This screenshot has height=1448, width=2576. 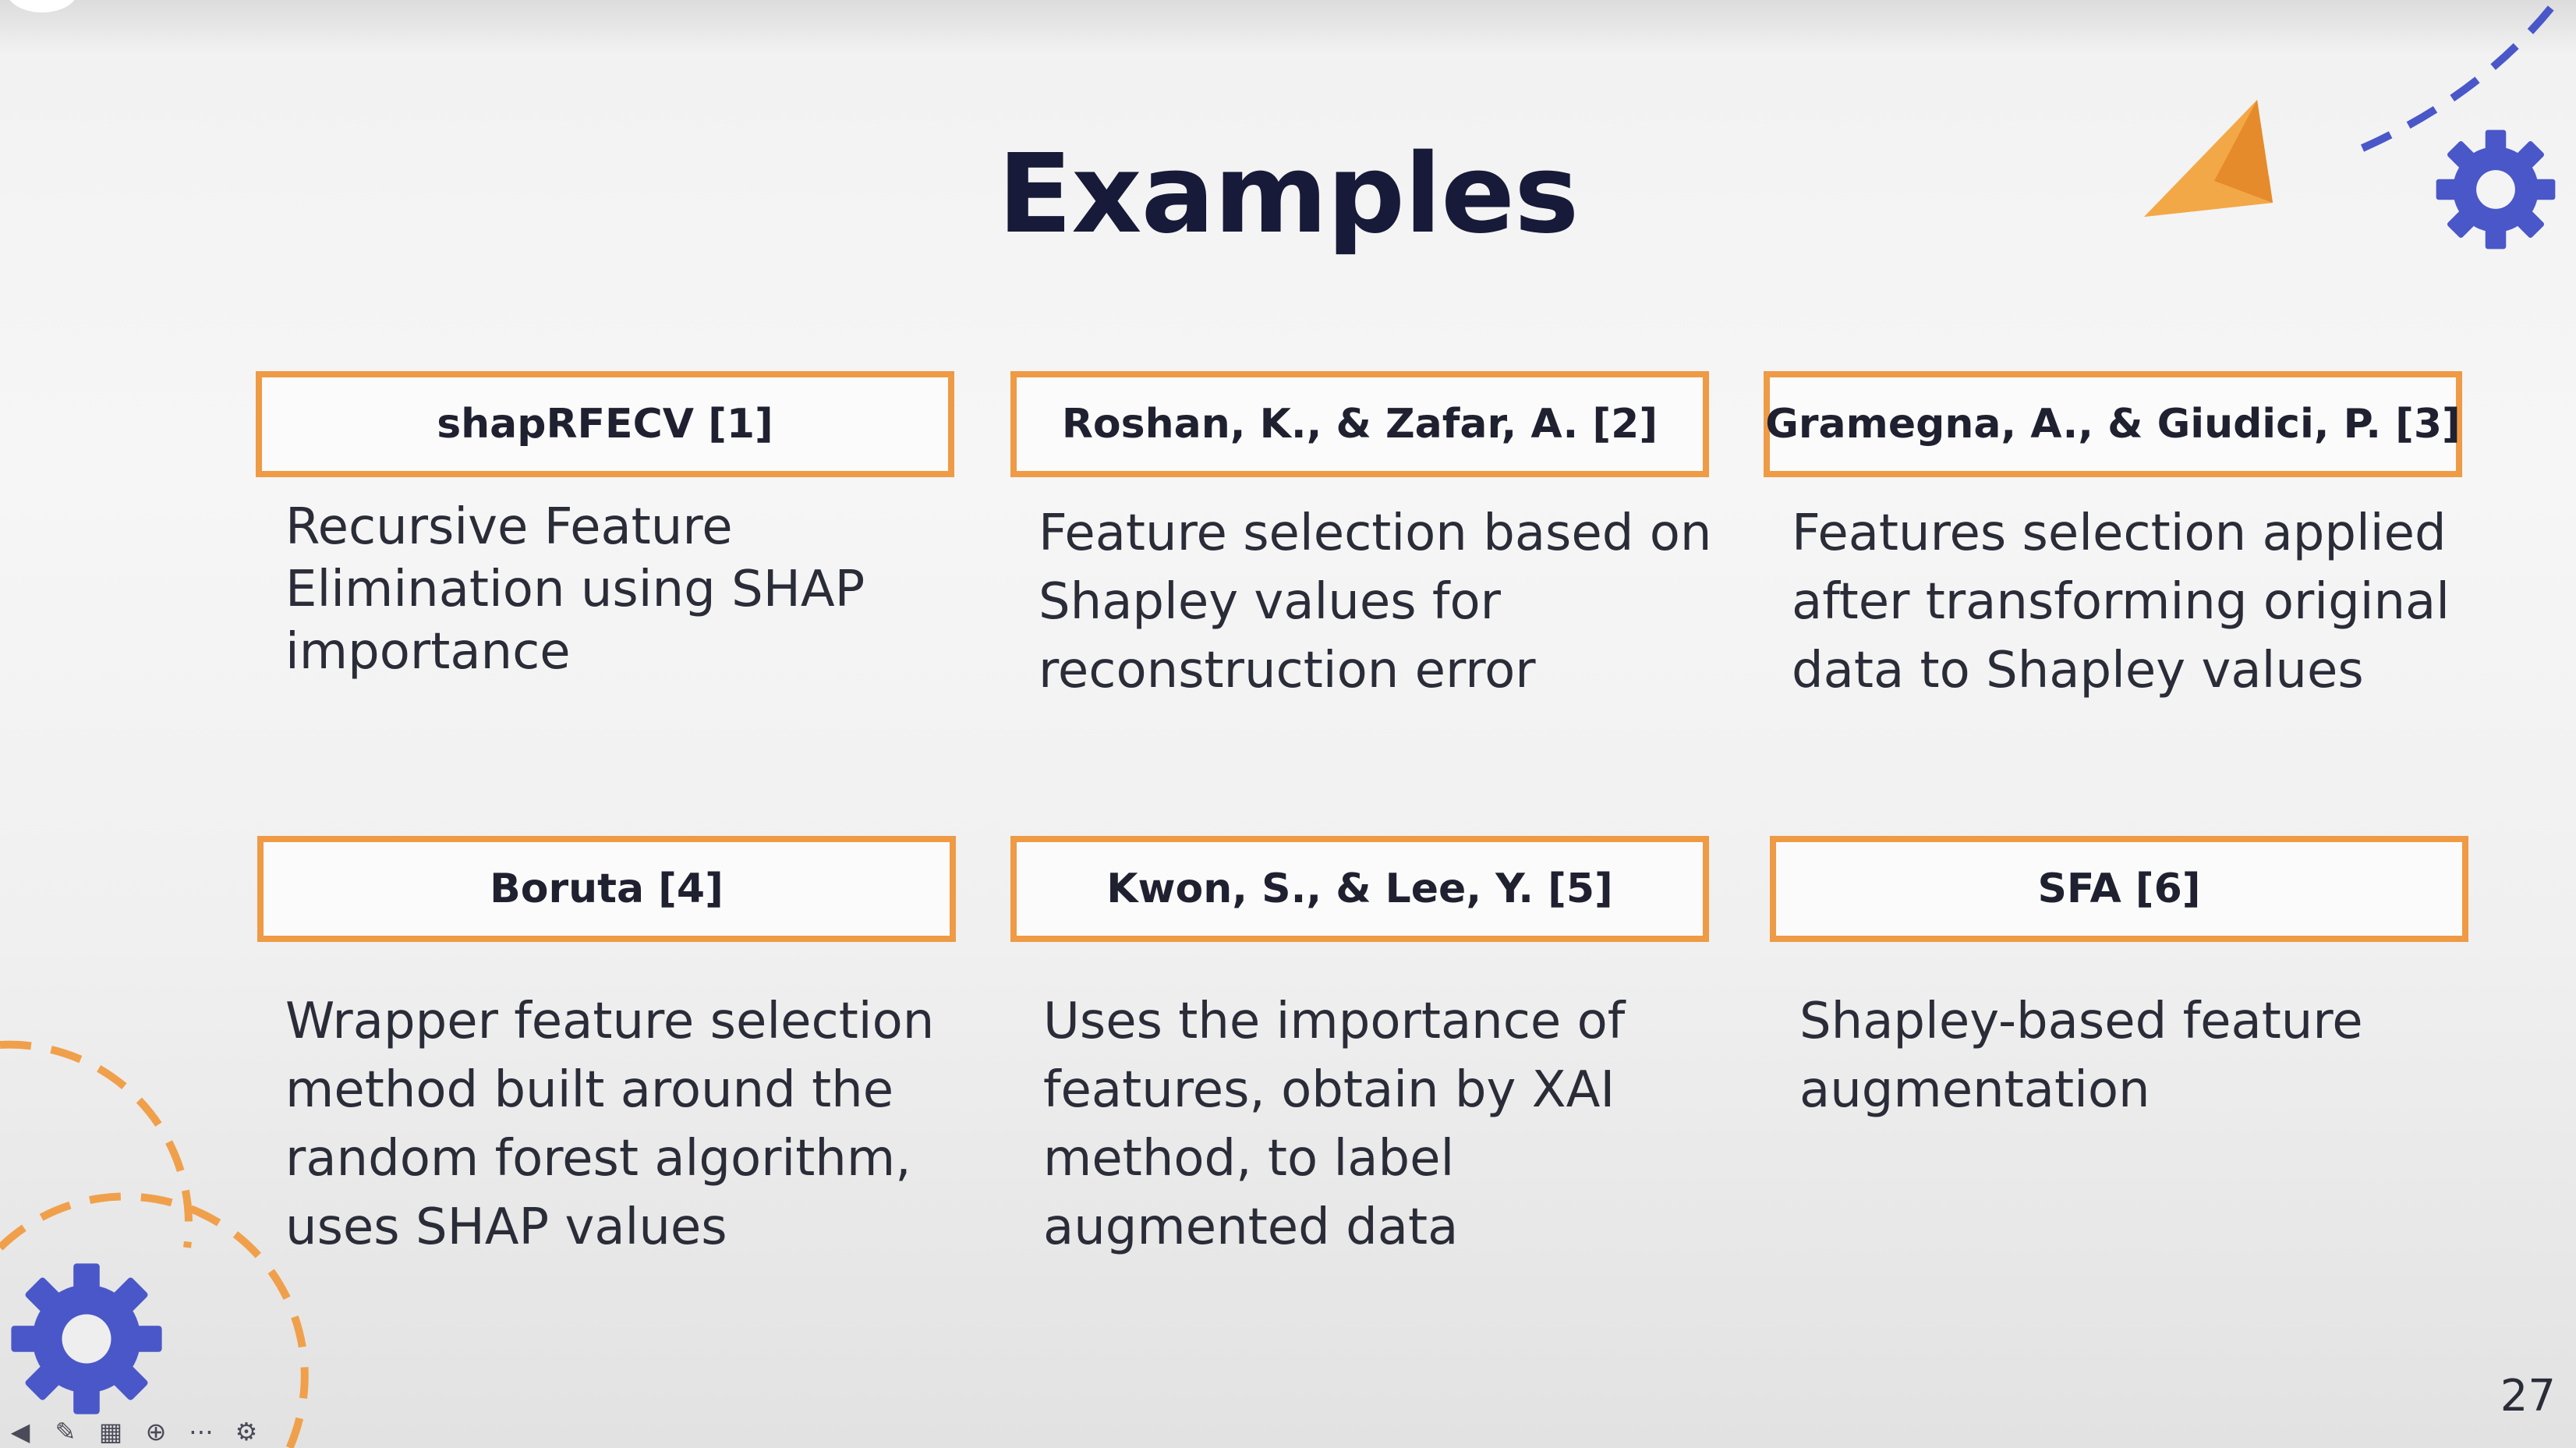 What do you see at coordinates (246, 1431) in the screenshot?
I see `settings-icon: ⚙` at bounding box center [246, 1431].